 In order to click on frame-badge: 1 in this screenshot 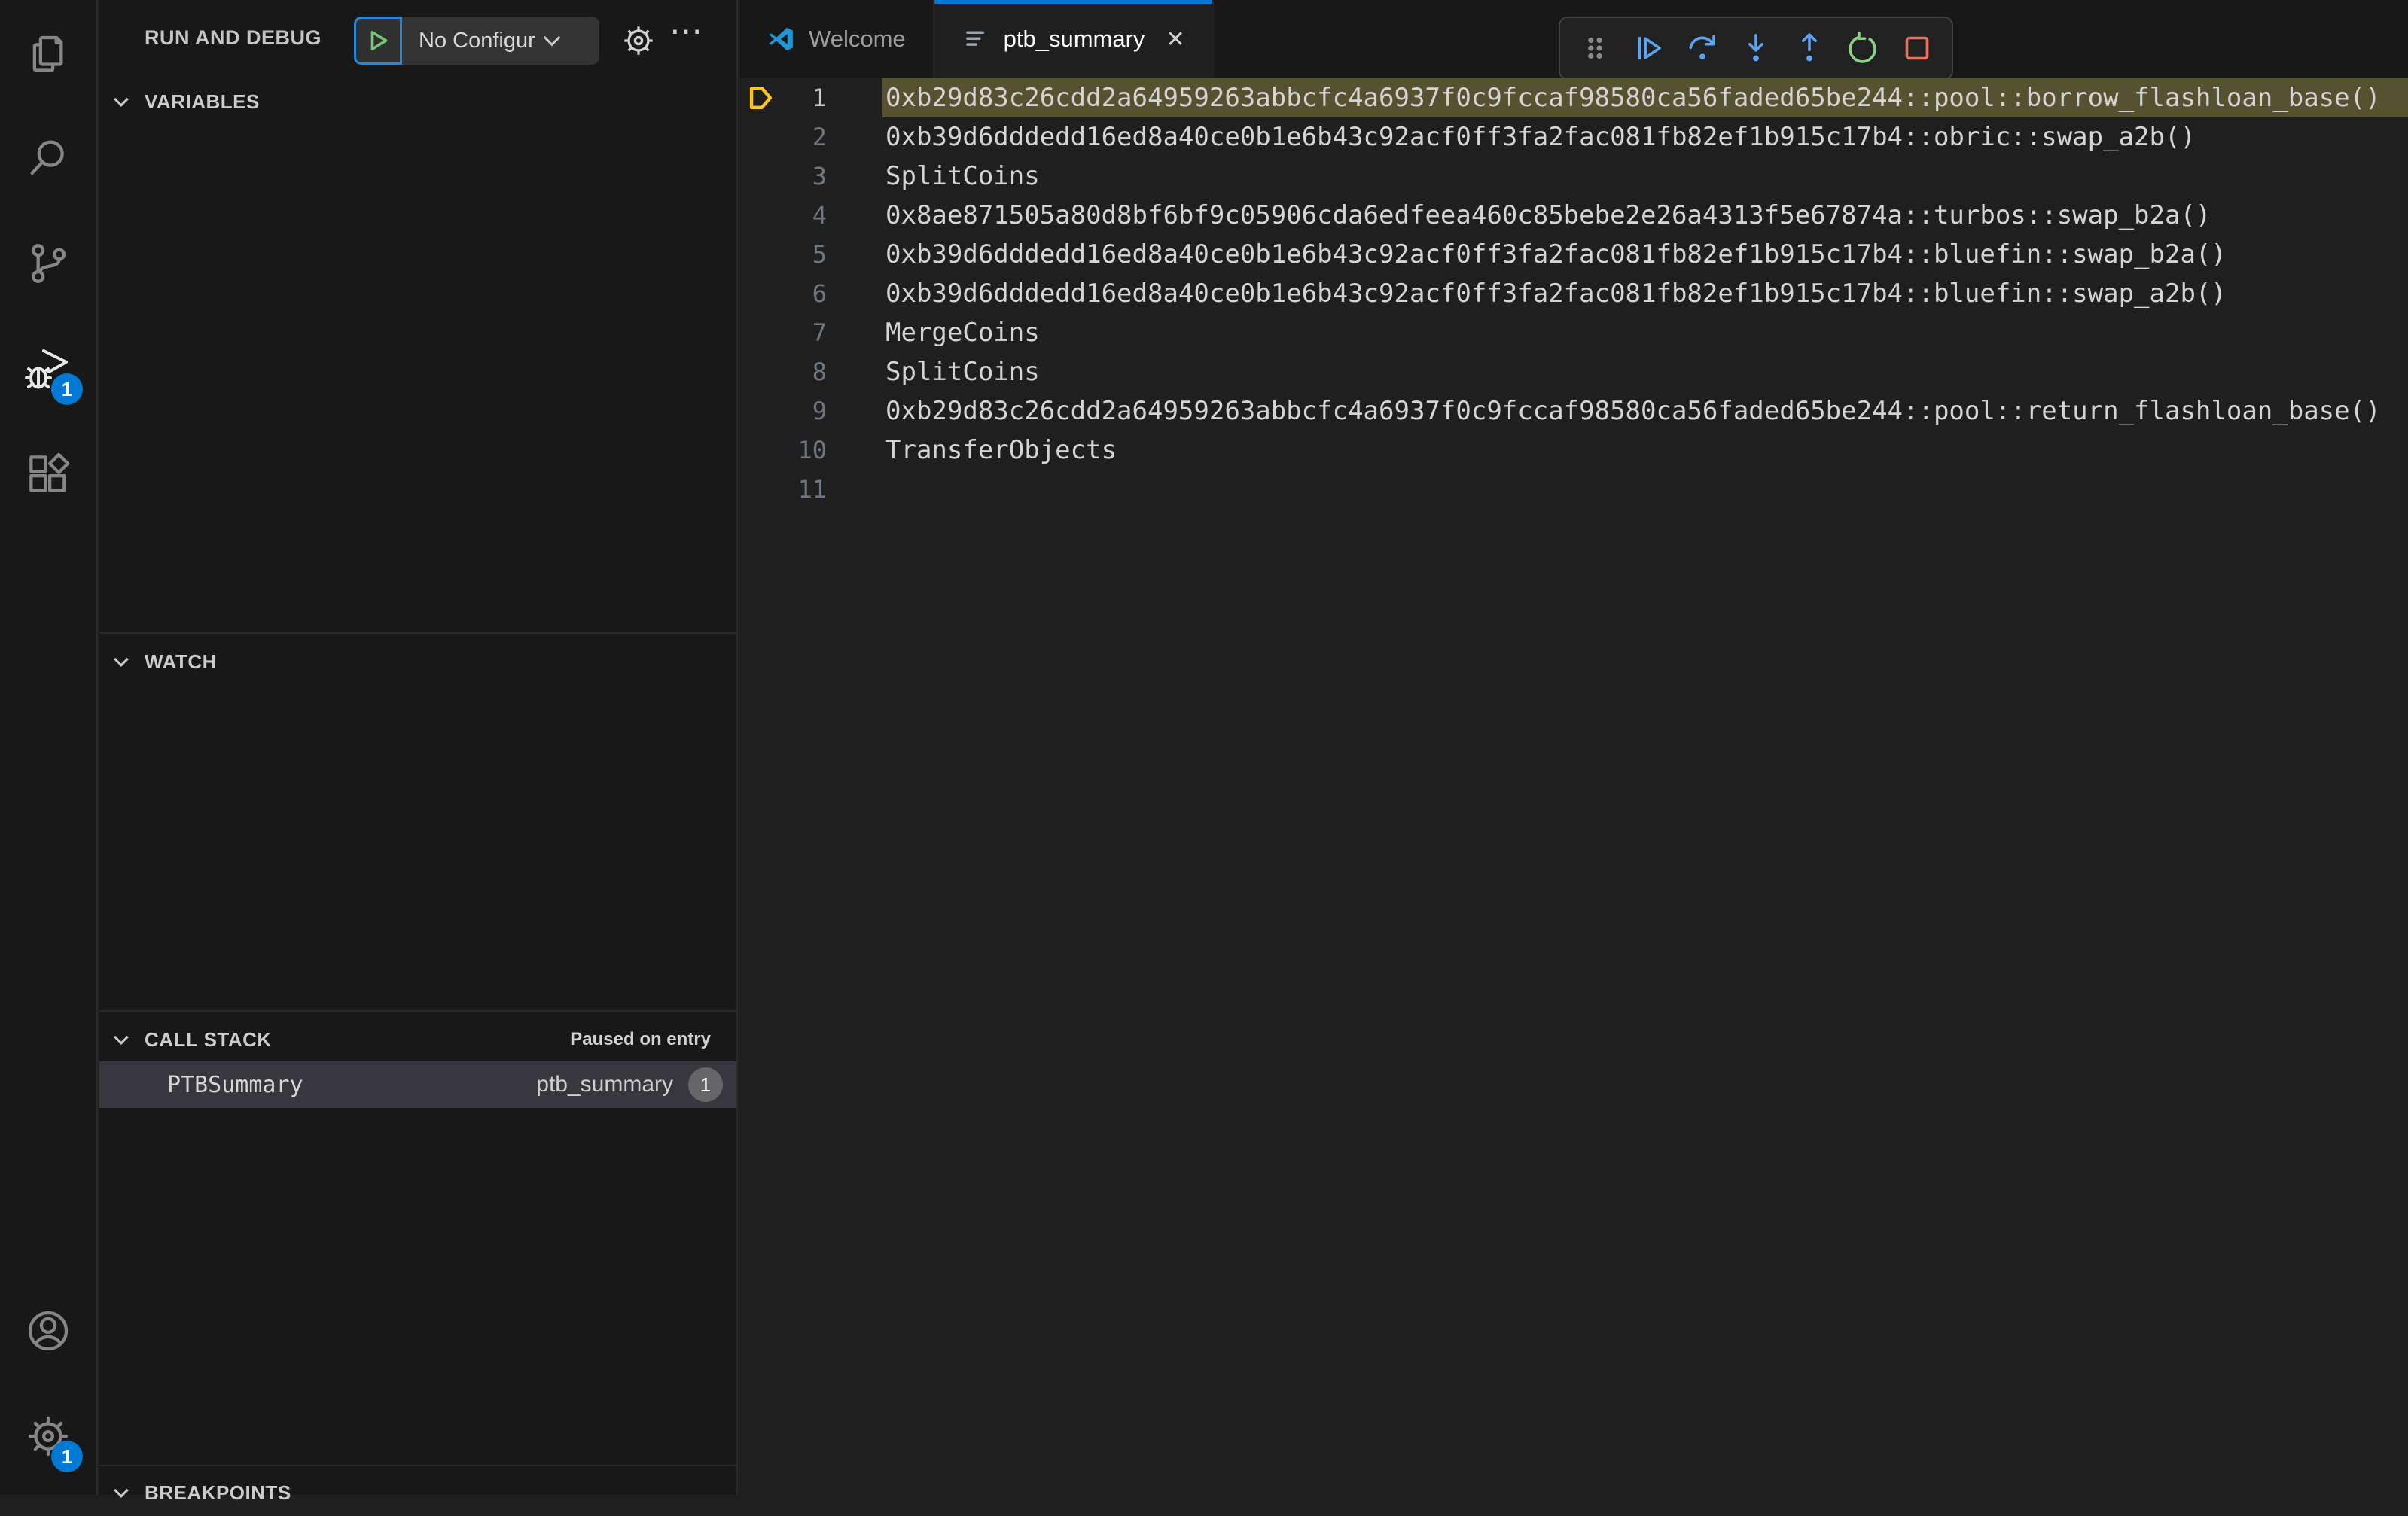, I will do `click(705, 1084)`.